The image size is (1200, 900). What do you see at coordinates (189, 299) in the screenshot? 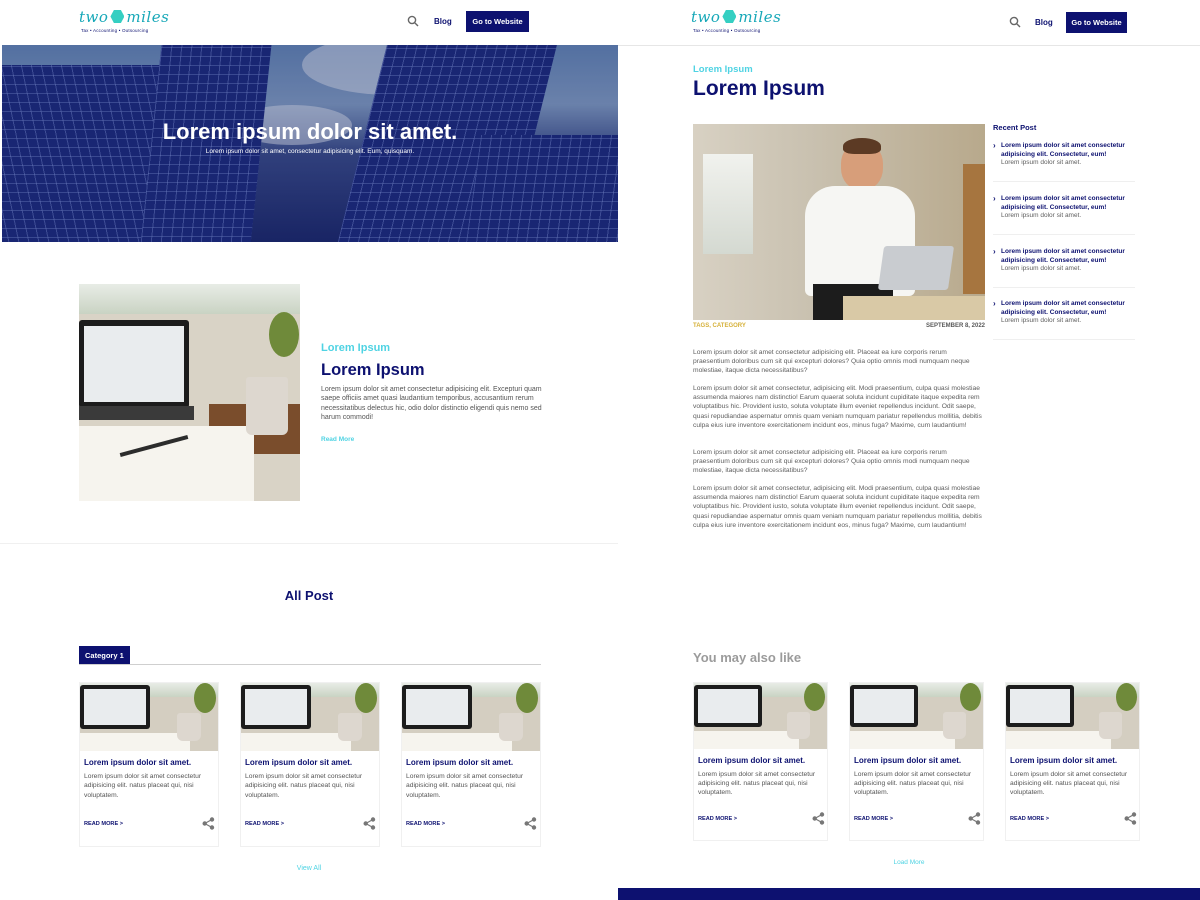
I see `image-window` at bounding box center [189, 299].